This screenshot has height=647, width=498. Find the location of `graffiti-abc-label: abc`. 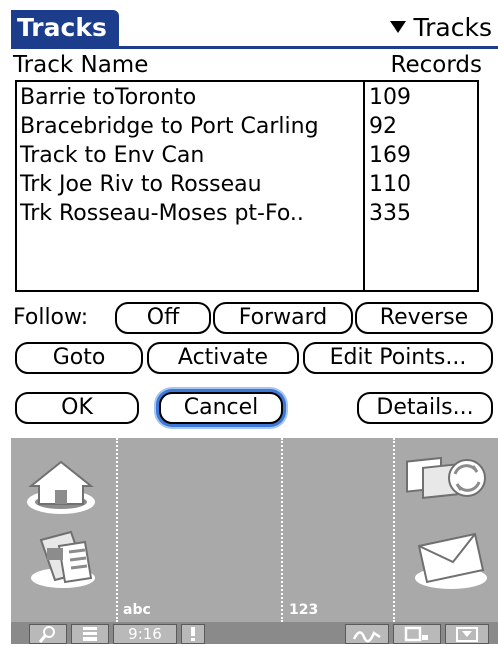

graffiti-abc-label: abc is located at coordinates (137, 610).